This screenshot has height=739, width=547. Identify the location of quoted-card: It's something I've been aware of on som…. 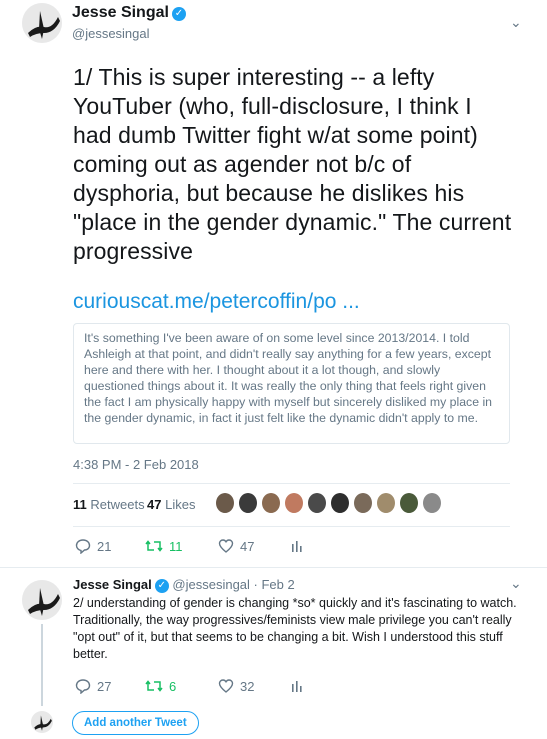
(291, 383).